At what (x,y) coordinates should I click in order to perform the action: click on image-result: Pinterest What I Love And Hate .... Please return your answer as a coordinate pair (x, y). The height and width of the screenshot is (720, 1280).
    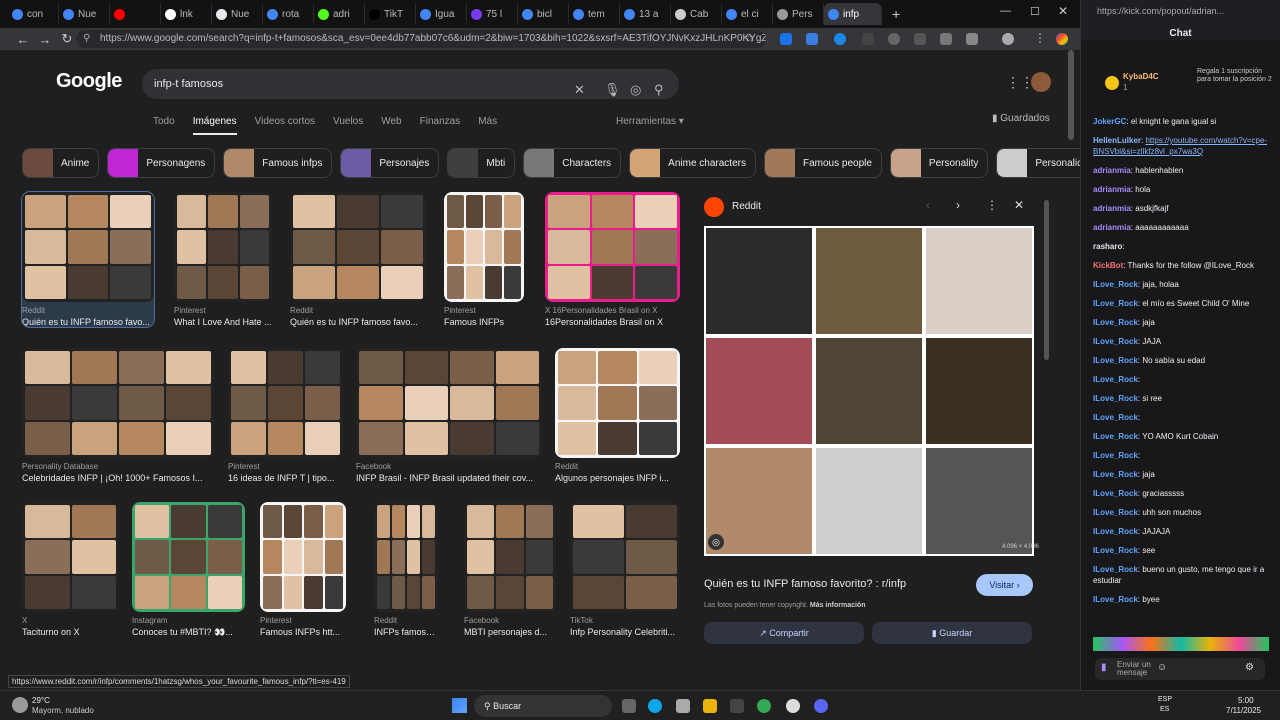
    Looking at the image, I should click on (223, 259).